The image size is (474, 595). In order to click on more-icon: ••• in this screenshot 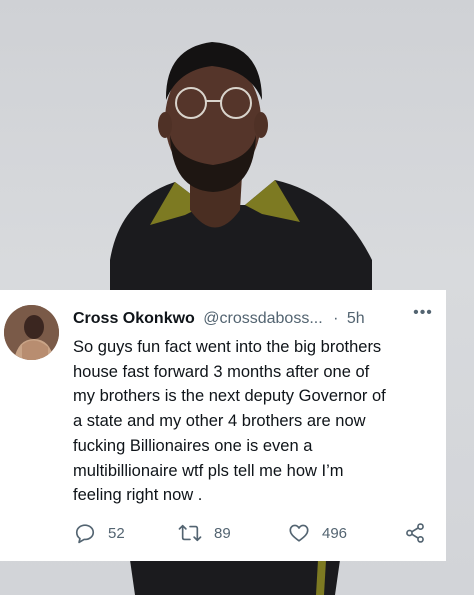, I will do `click(423, 314)`.